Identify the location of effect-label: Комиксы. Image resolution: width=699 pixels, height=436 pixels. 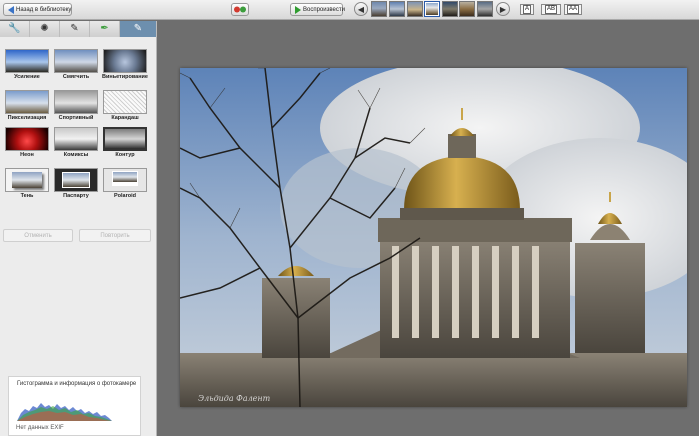
(76, 155).